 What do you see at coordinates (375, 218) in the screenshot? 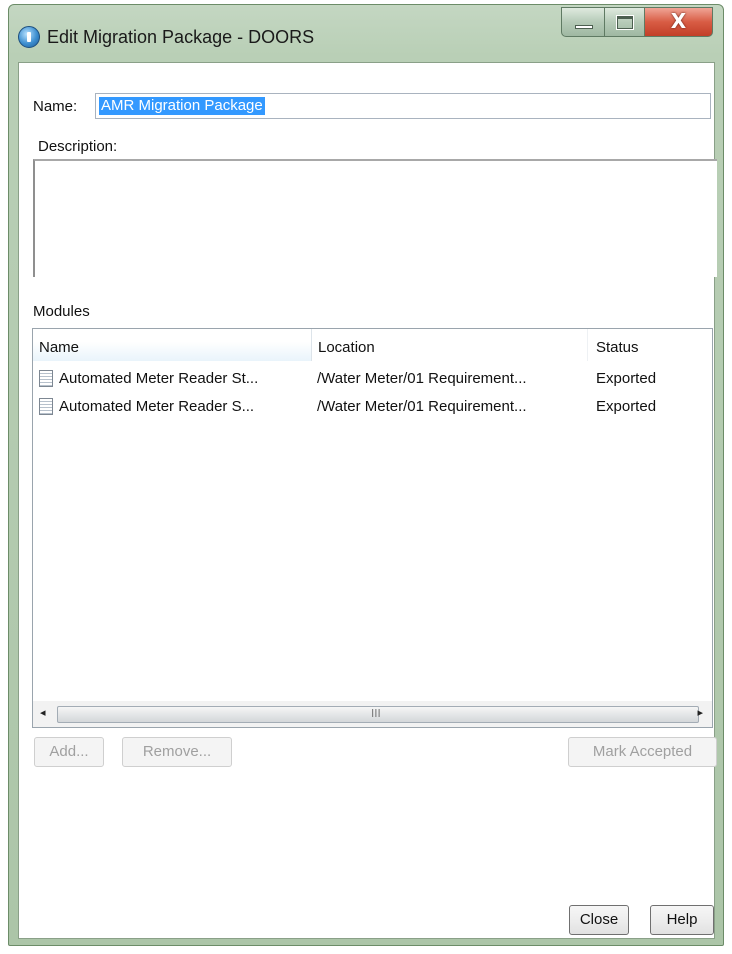
I see `description-field` at bounding box center [375, 218].